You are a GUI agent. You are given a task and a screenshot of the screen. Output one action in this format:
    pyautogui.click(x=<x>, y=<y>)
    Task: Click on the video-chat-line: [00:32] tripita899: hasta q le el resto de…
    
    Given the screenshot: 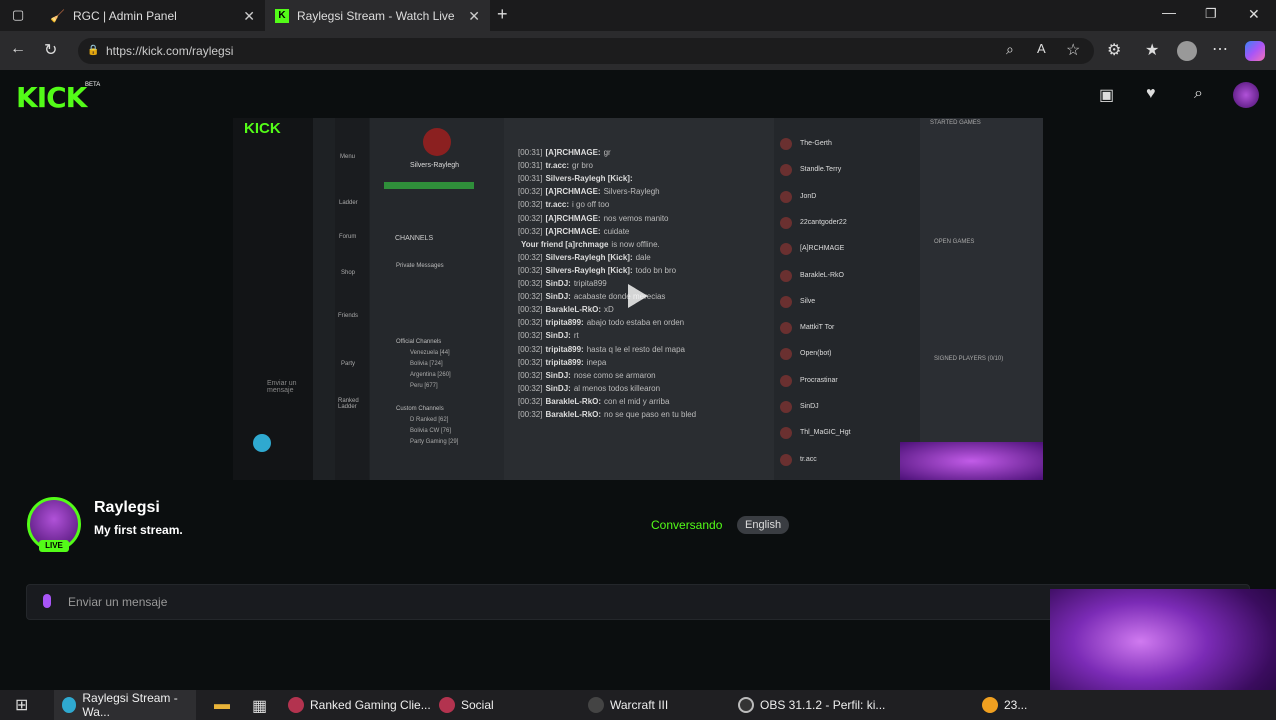 What is the action you would take?
    pyautogui.click(x=601, y=349)
    